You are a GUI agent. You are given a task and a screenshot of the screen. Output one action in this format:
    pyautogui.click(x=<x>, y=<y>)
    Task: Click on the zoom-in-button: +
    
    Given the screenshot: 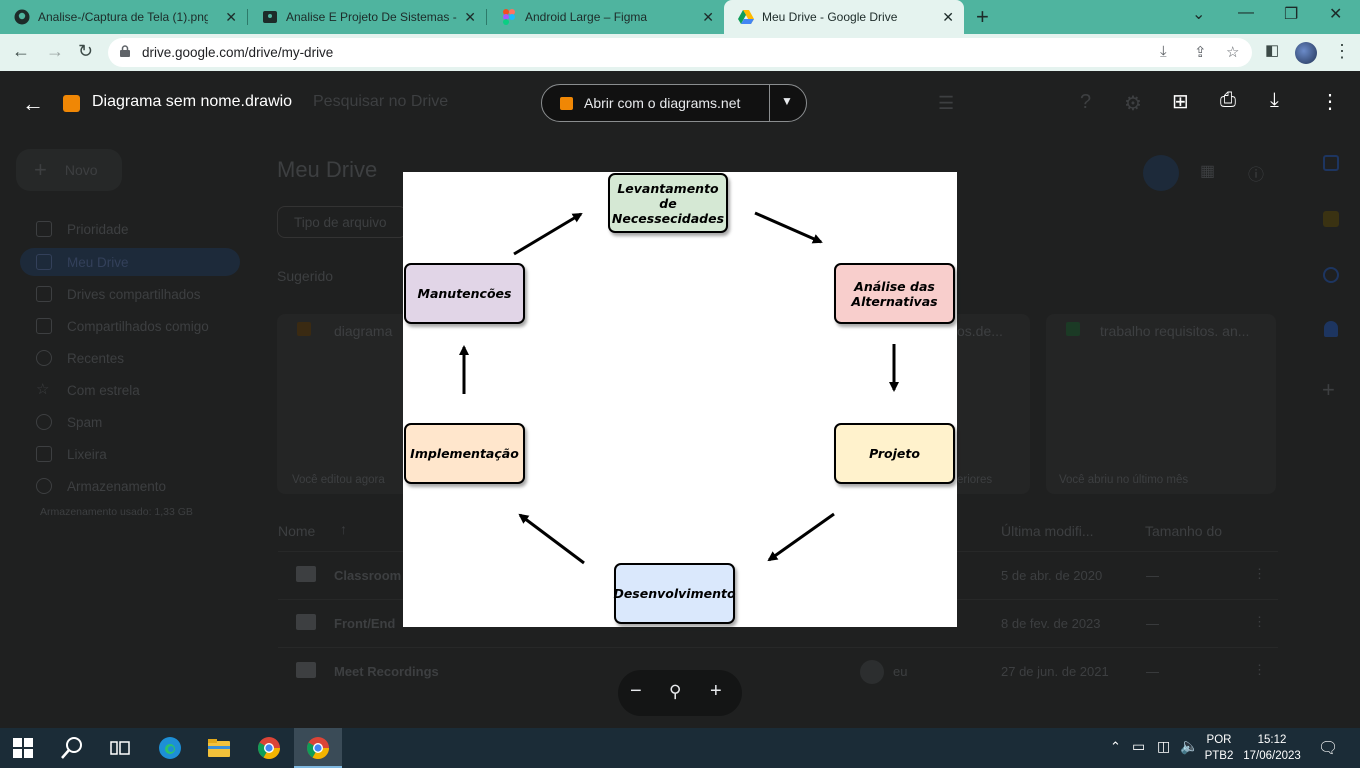 What is the action you would take?
    pyautogui.click(x=716, y=691)
    